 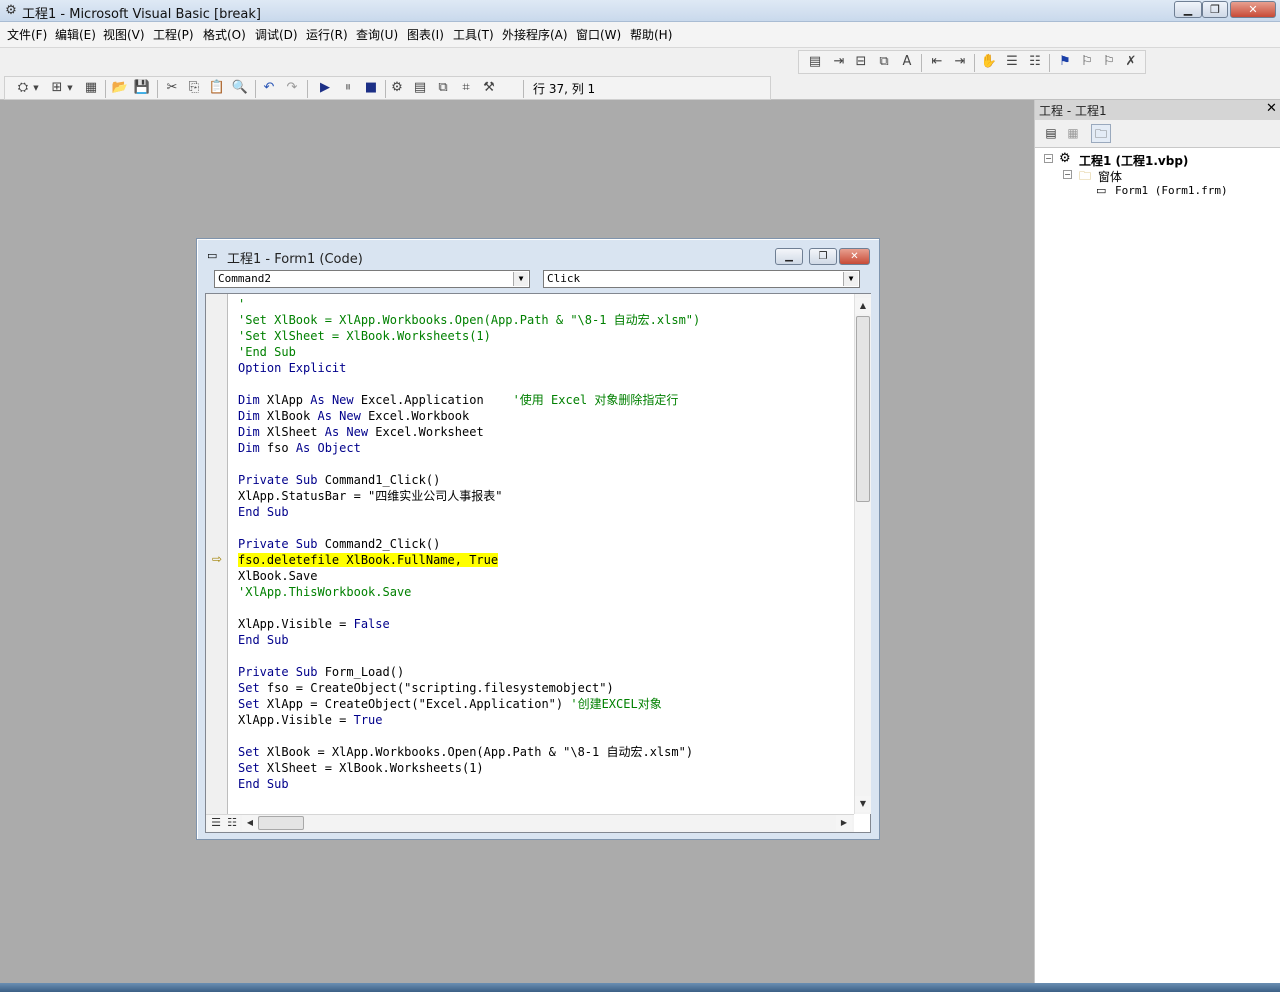 What do you see at coordinates (194, 88) in the screenshot?
I see `copy-icon: ⎘` at bounding box center [194, 88].